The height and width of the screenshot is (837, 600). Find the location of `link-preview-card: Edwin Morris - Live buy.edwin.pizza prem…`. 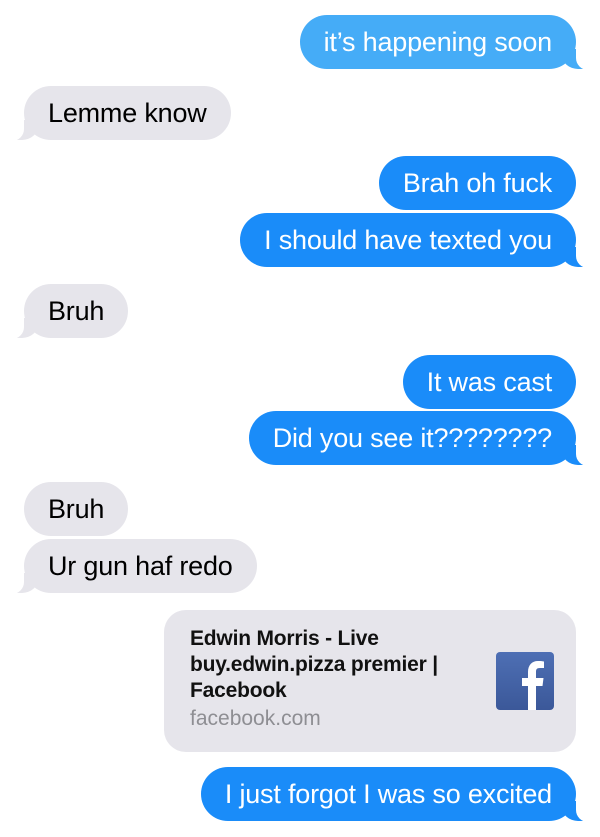

link-preview-card: Edwin Morris - Live buy.edwin.pizza prem… is located at coordinates (370, 681).